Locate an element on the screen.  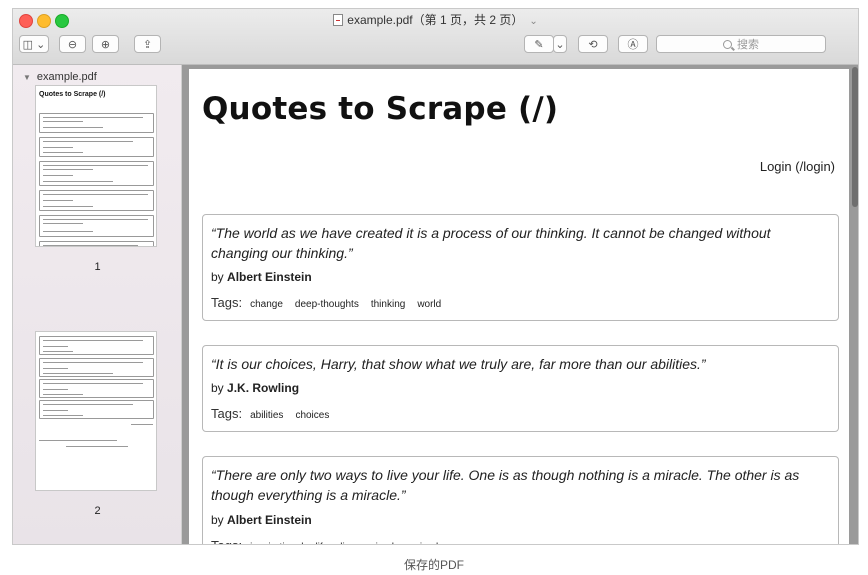
quote-author-line: by J.K. Rowling is located at coordinates (255, 388).